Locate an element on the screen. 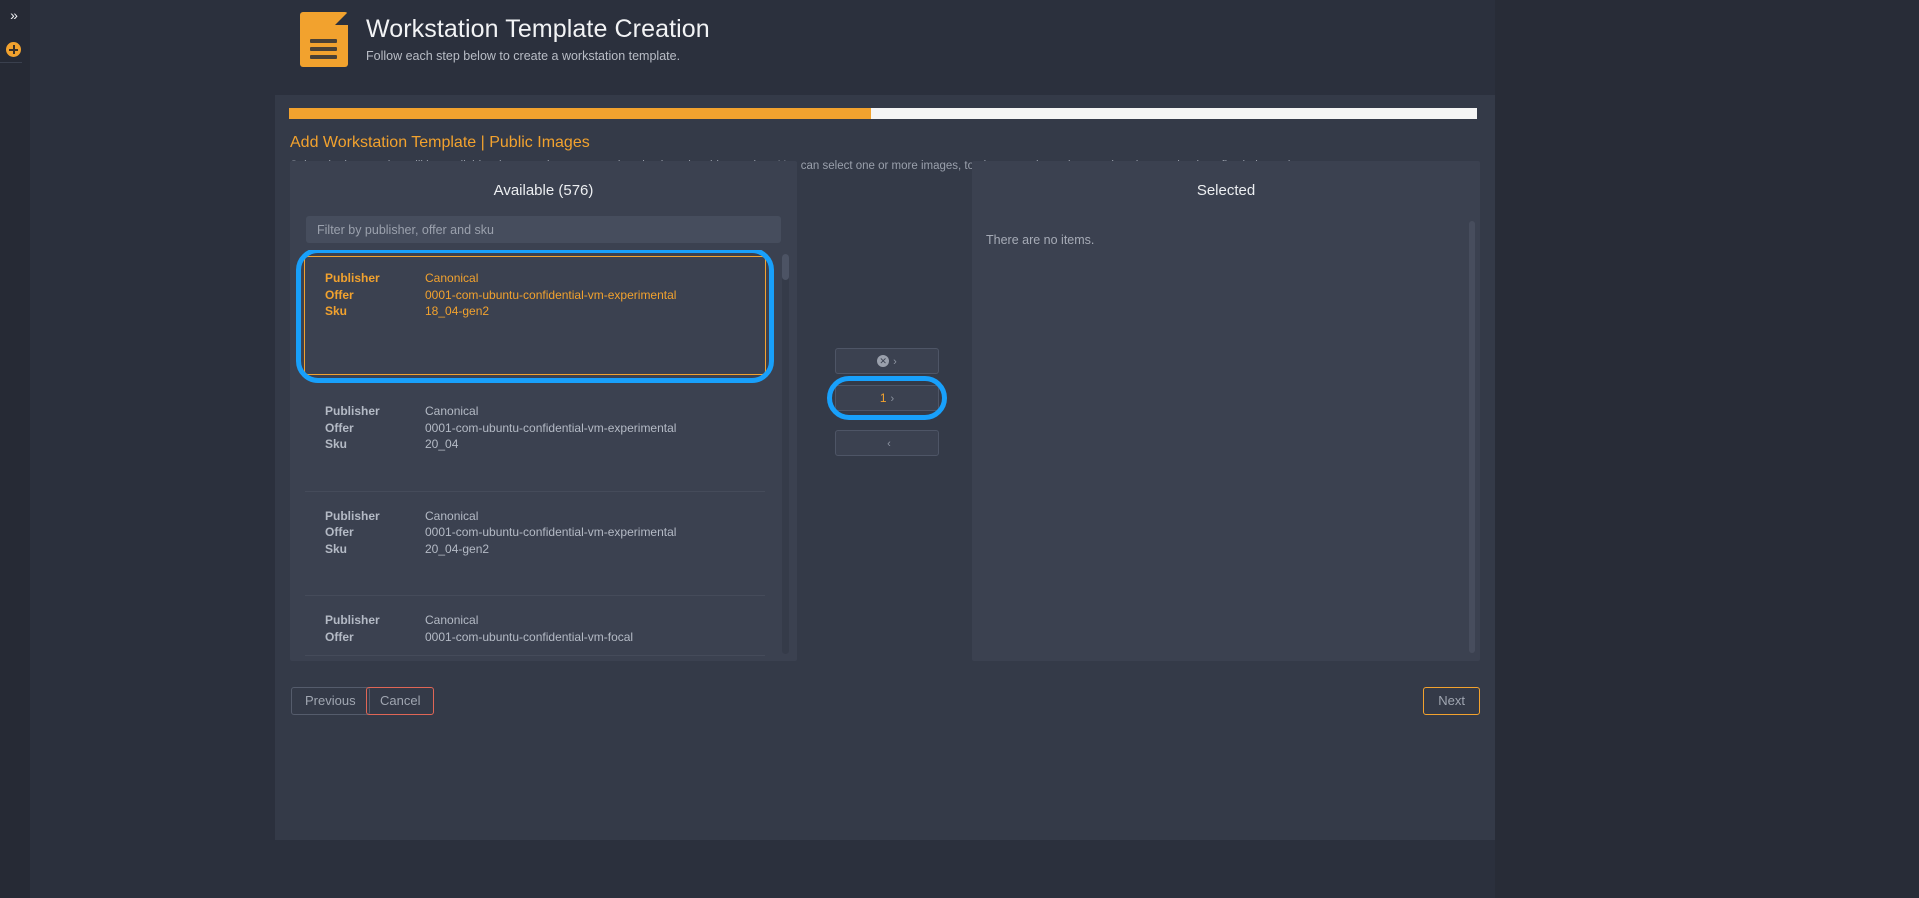 The image size is (1919, 898). chevron-left-icon: ‹ is located at coordinates (889, 444).